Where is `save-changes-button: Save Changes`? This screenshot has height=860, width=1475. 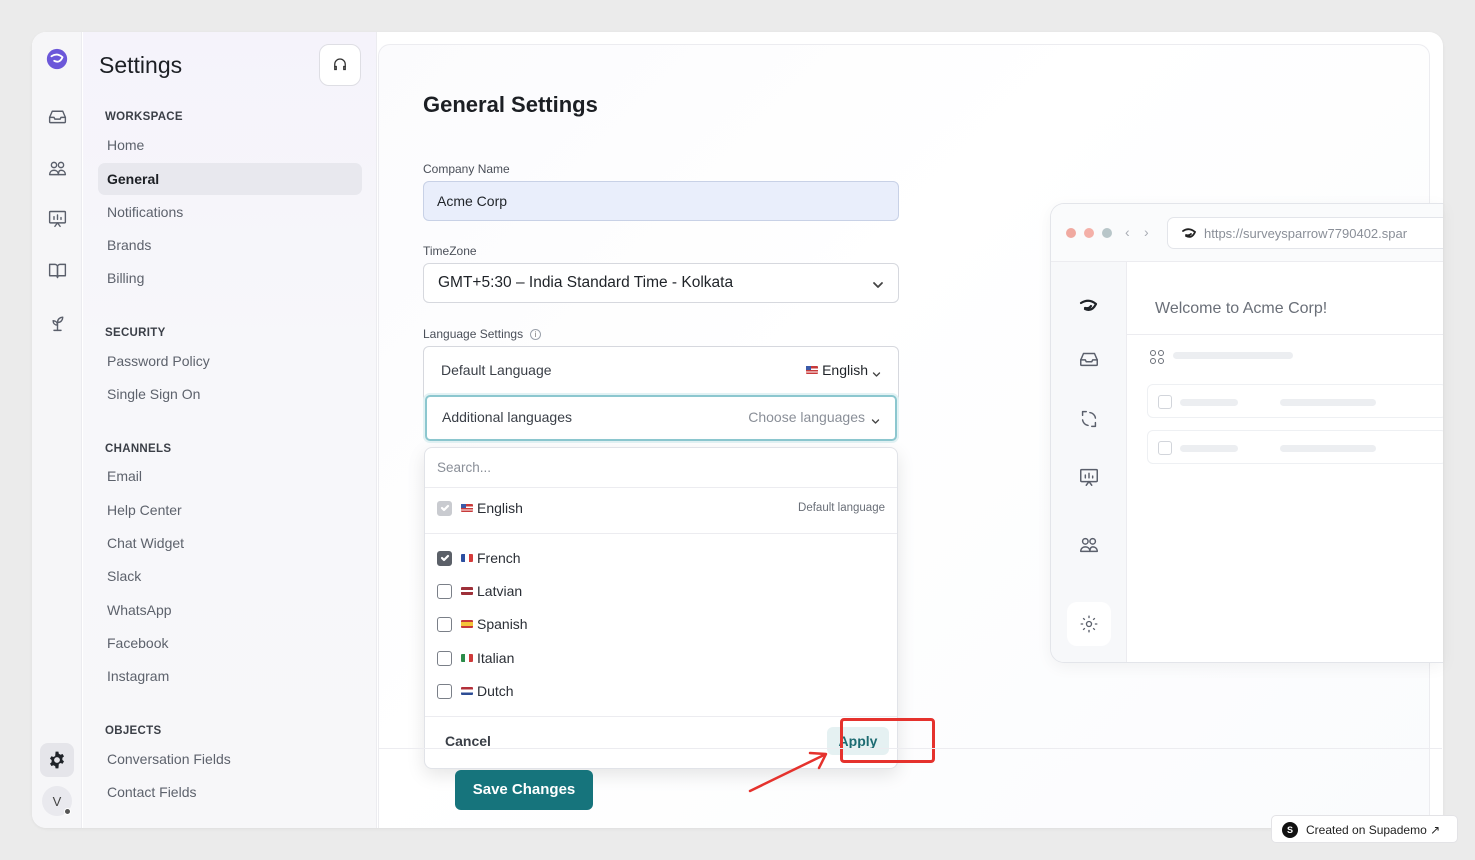 save-changes-button: Save Changes is located at coordinates (524, 790).